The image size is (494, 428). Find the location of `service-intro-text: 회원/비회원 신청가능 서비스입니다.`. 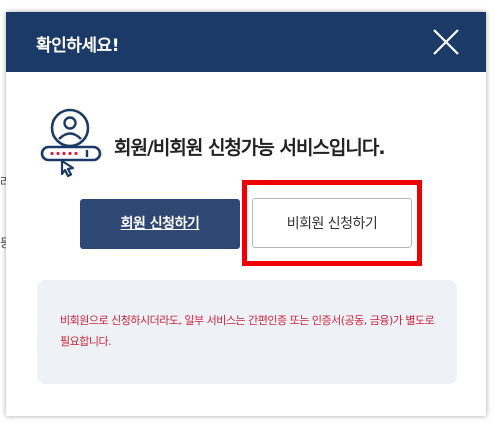

service-intro-text: 회원/비회원 신청가능 서비스입니다. is located at coordinates (250, 148).